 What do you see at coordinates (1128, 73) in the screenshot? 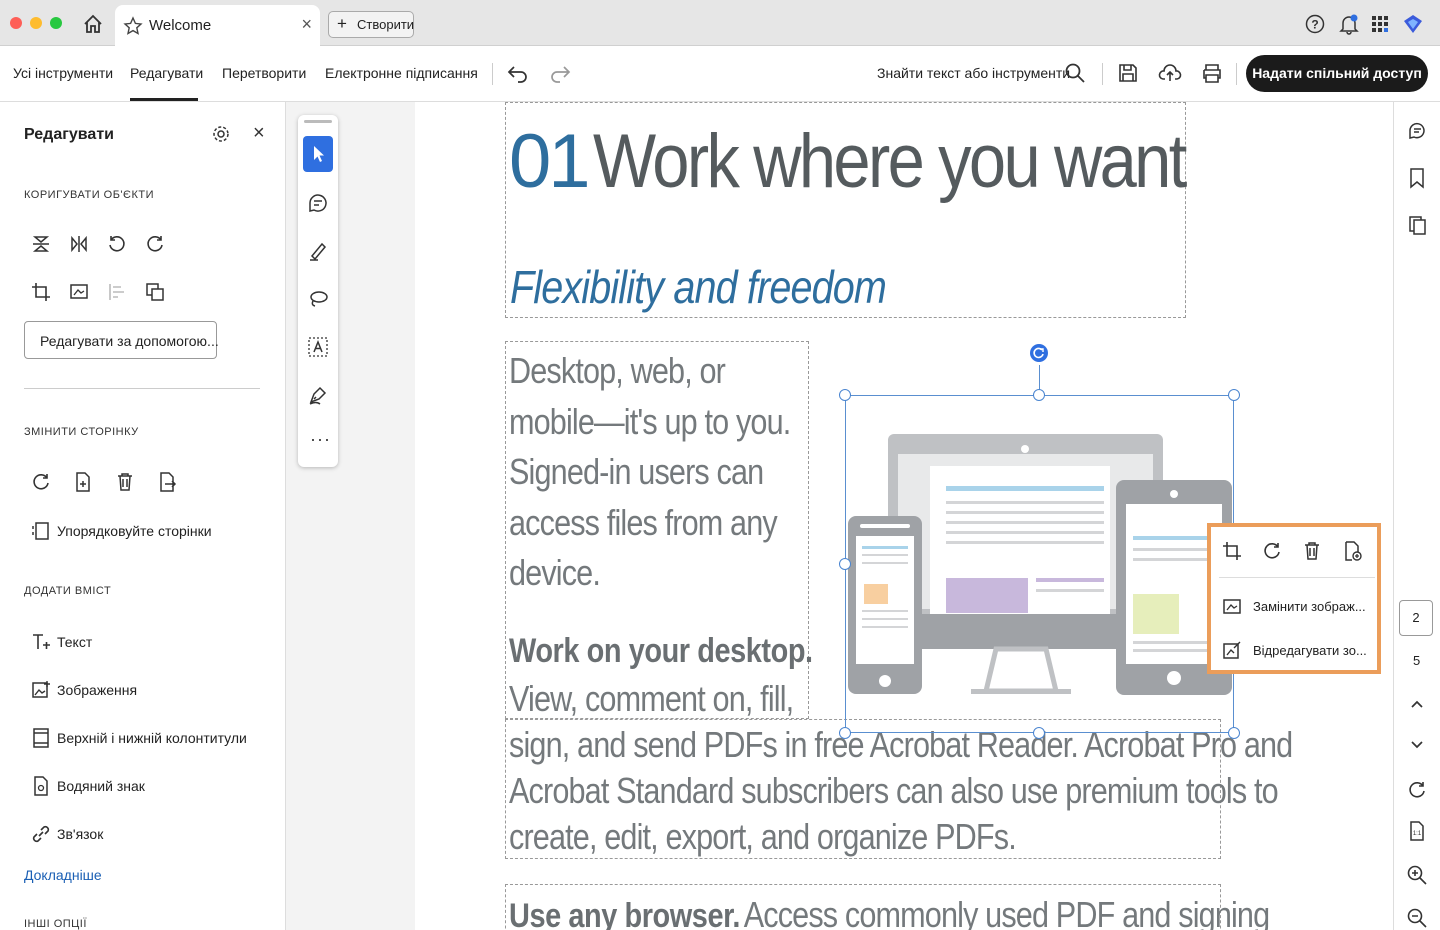
I see `save-icon` at bounding box center [1128, 73].